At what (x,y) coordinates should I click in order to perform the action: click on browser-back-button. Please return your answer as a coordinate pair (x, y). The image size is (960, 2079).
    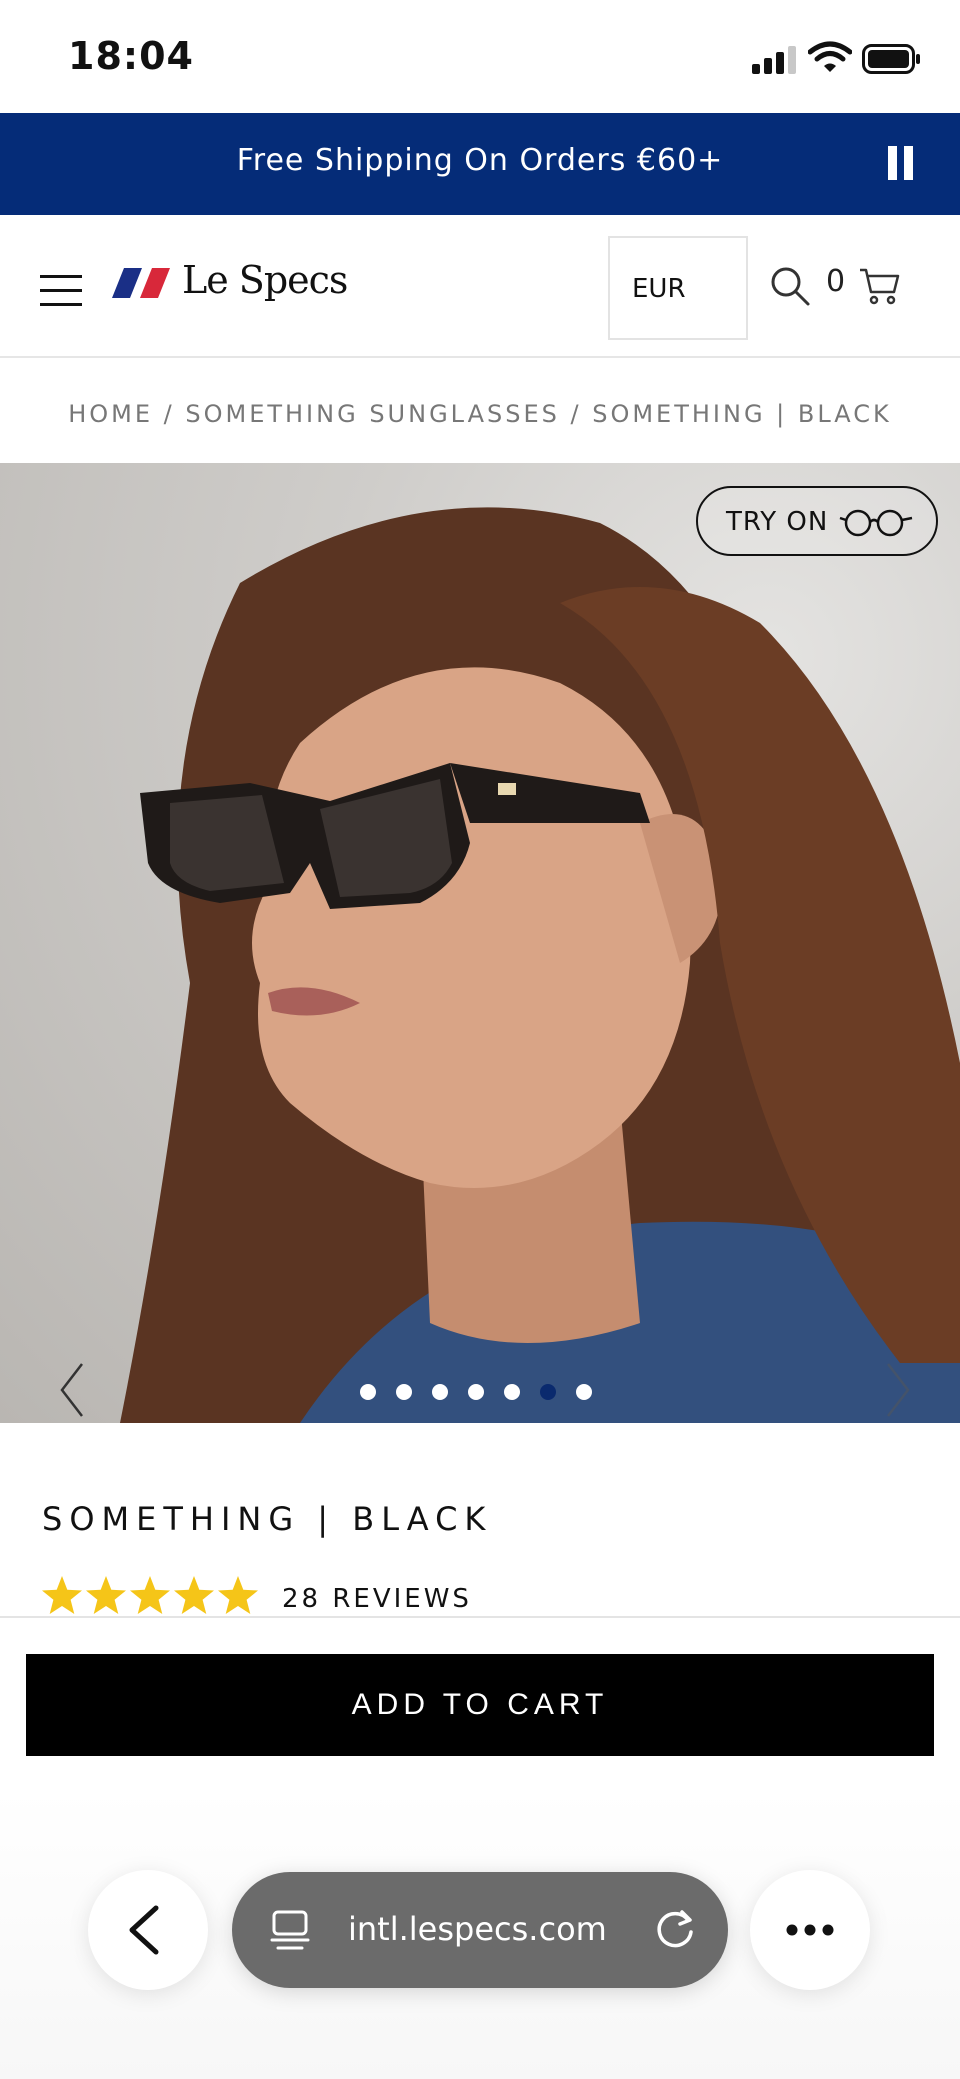
    Looking at the image, I should click on (148, 1930).